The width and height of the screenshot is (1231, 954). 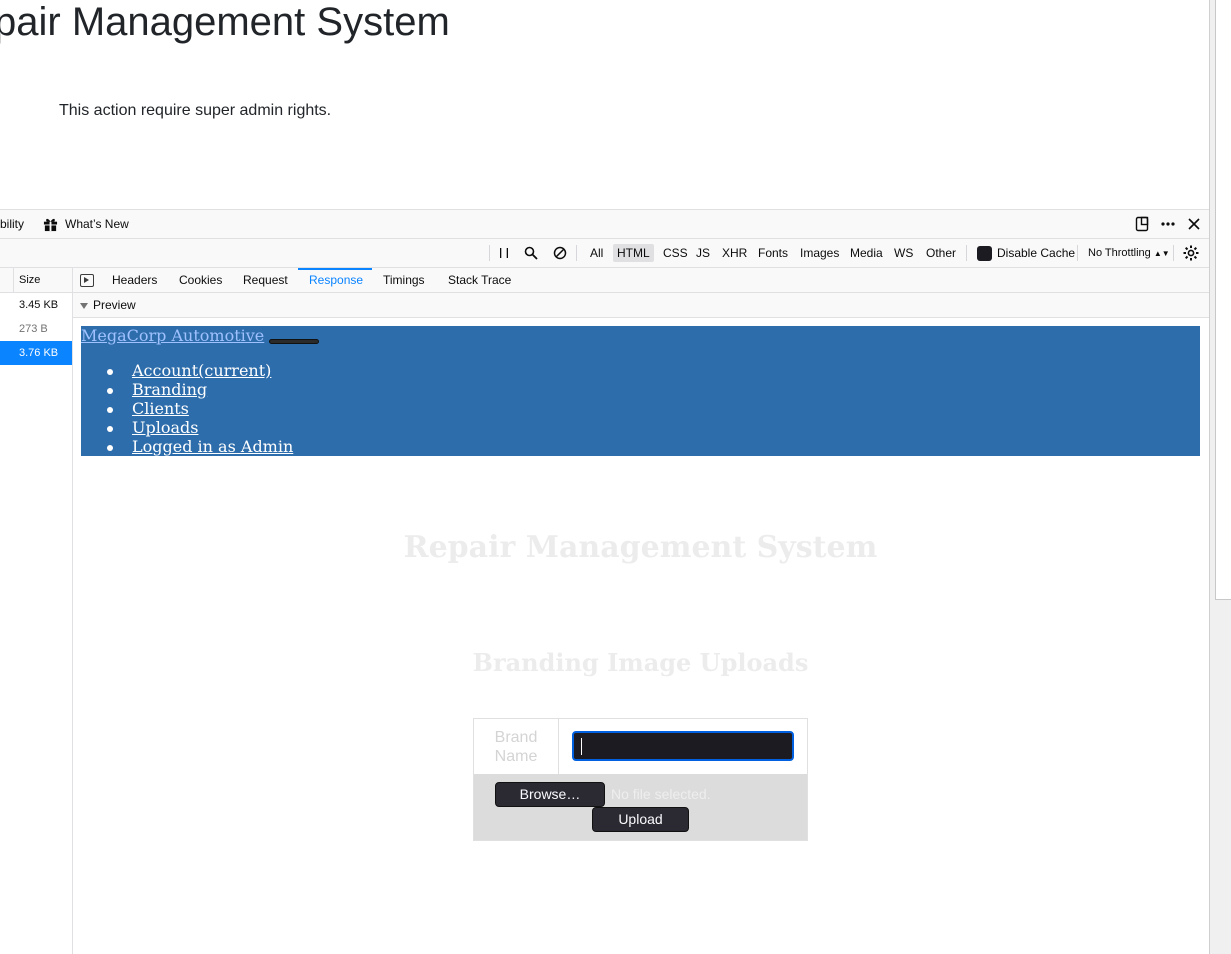 I want to click on tab-timings: Timings, so click(x=404, y=280).